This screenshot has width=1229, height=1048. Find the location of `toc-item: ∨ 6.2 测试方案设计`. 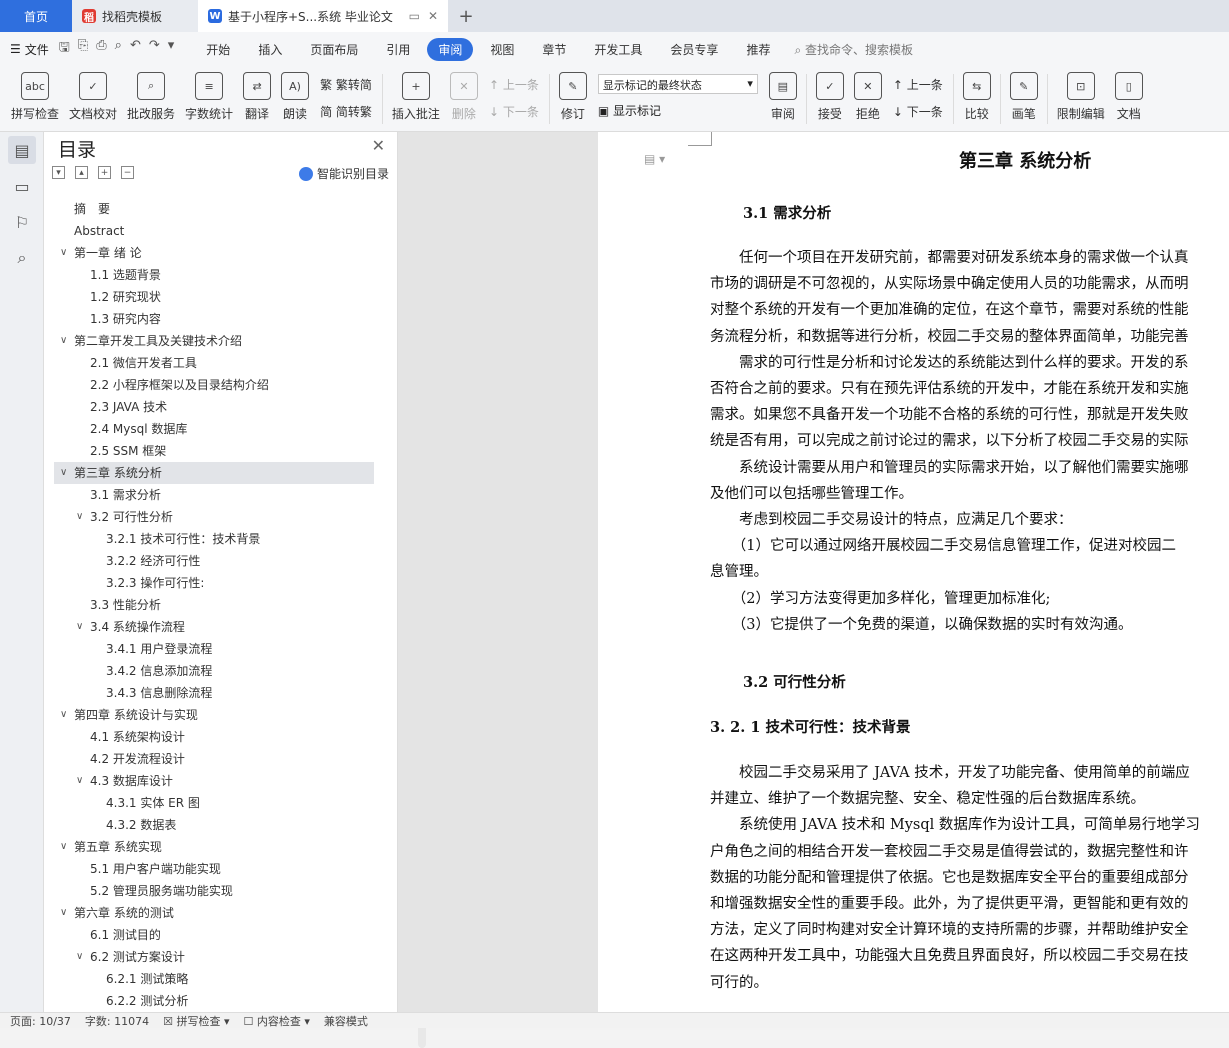

toc-item: ∨ 6.2 测试方案设计 is located at coordinates (214, 957).